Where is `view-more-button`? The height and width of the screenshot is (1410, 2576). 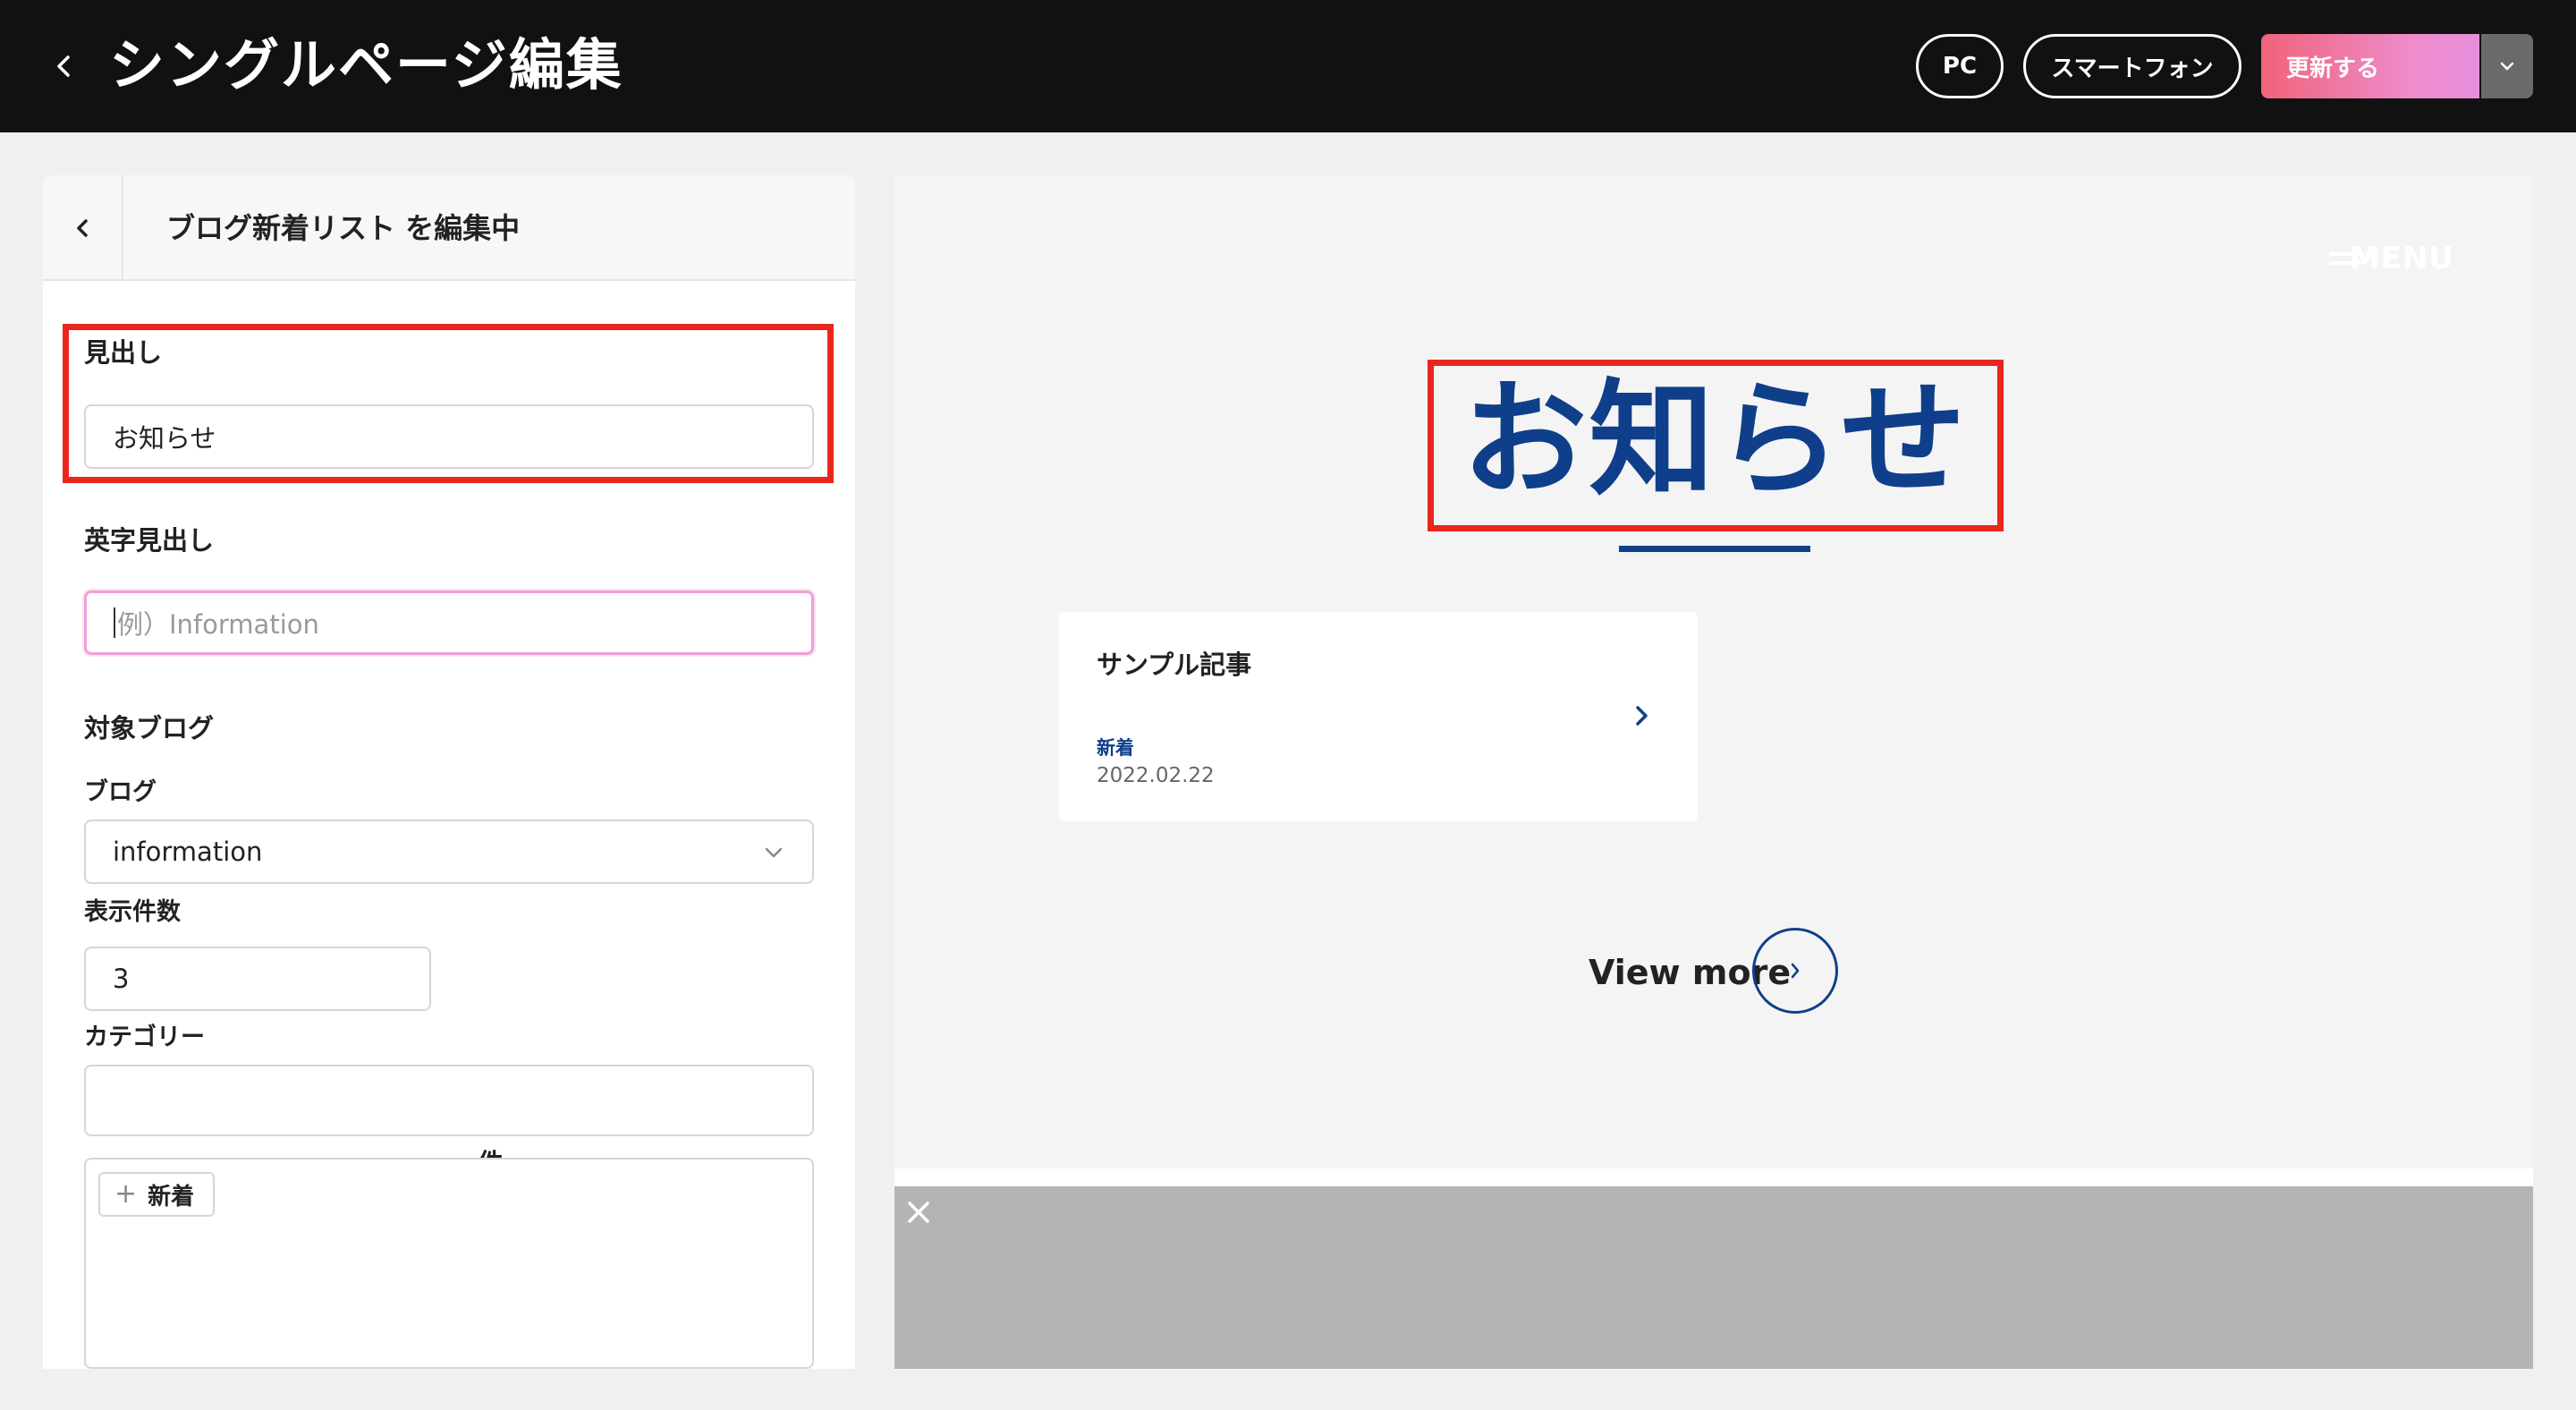 view-more-button is located at coordinates (1795, 971).